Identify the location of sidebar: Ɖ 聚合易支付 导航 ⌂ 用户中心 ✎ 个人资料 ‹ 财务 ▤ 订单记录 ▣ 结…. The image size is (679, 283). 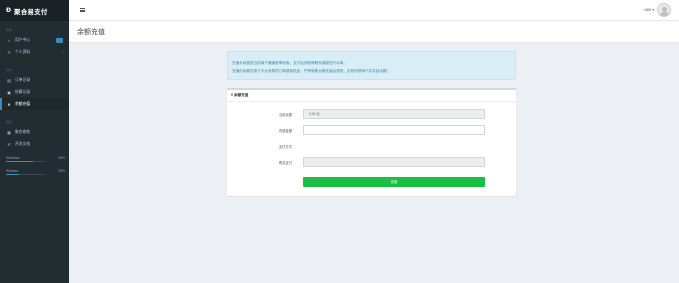
(34, 141).